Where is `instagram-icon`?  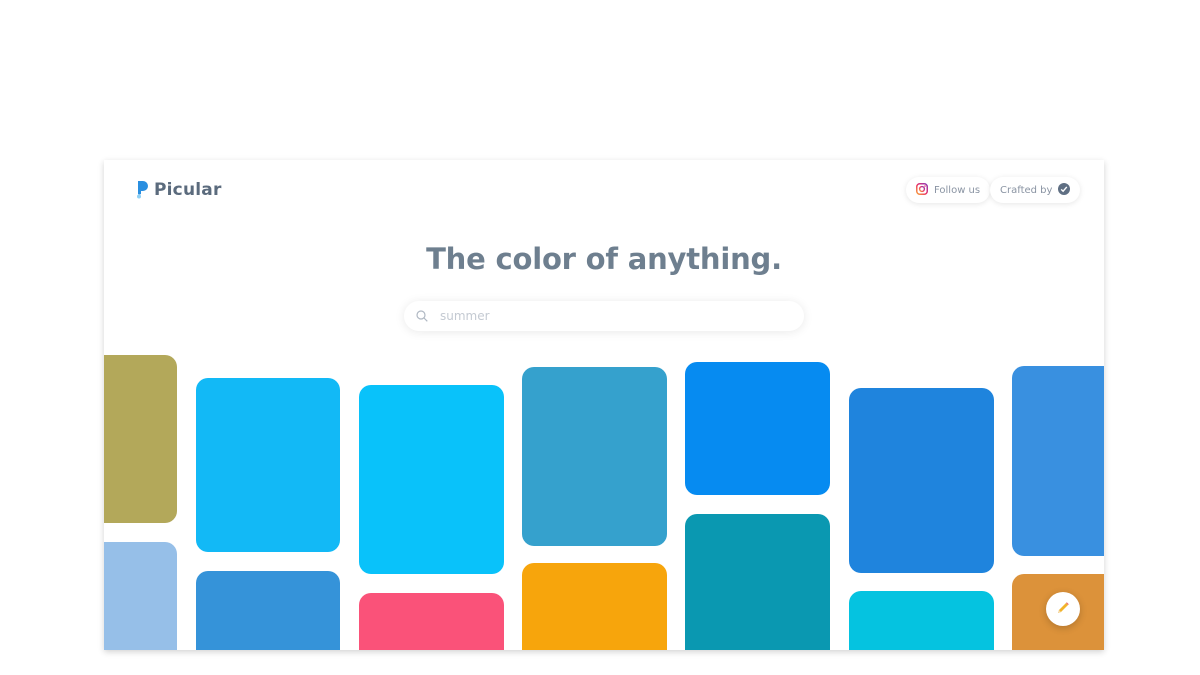
instagram-icon is located at coordinates (922, 190).